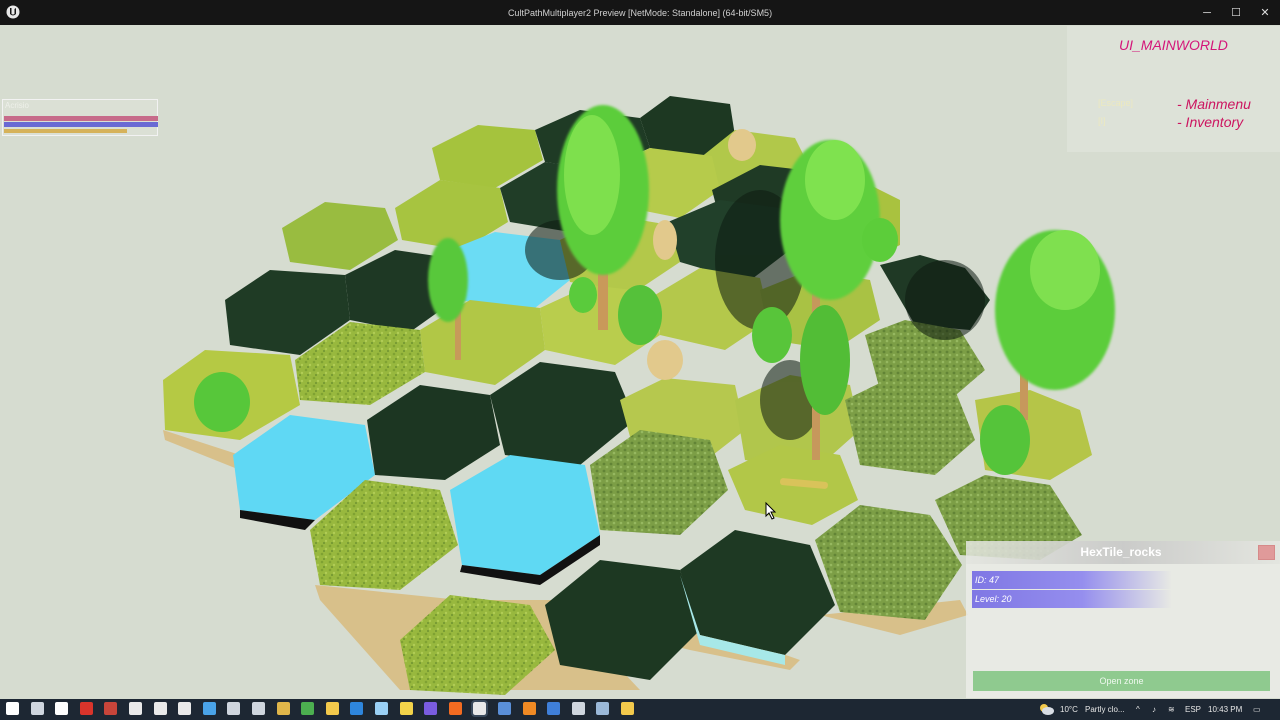 The height and width of the screenshot is (720, 1280). I want to click on mainmenu-hint-item: - Mainmenu, so click(1214, 104).